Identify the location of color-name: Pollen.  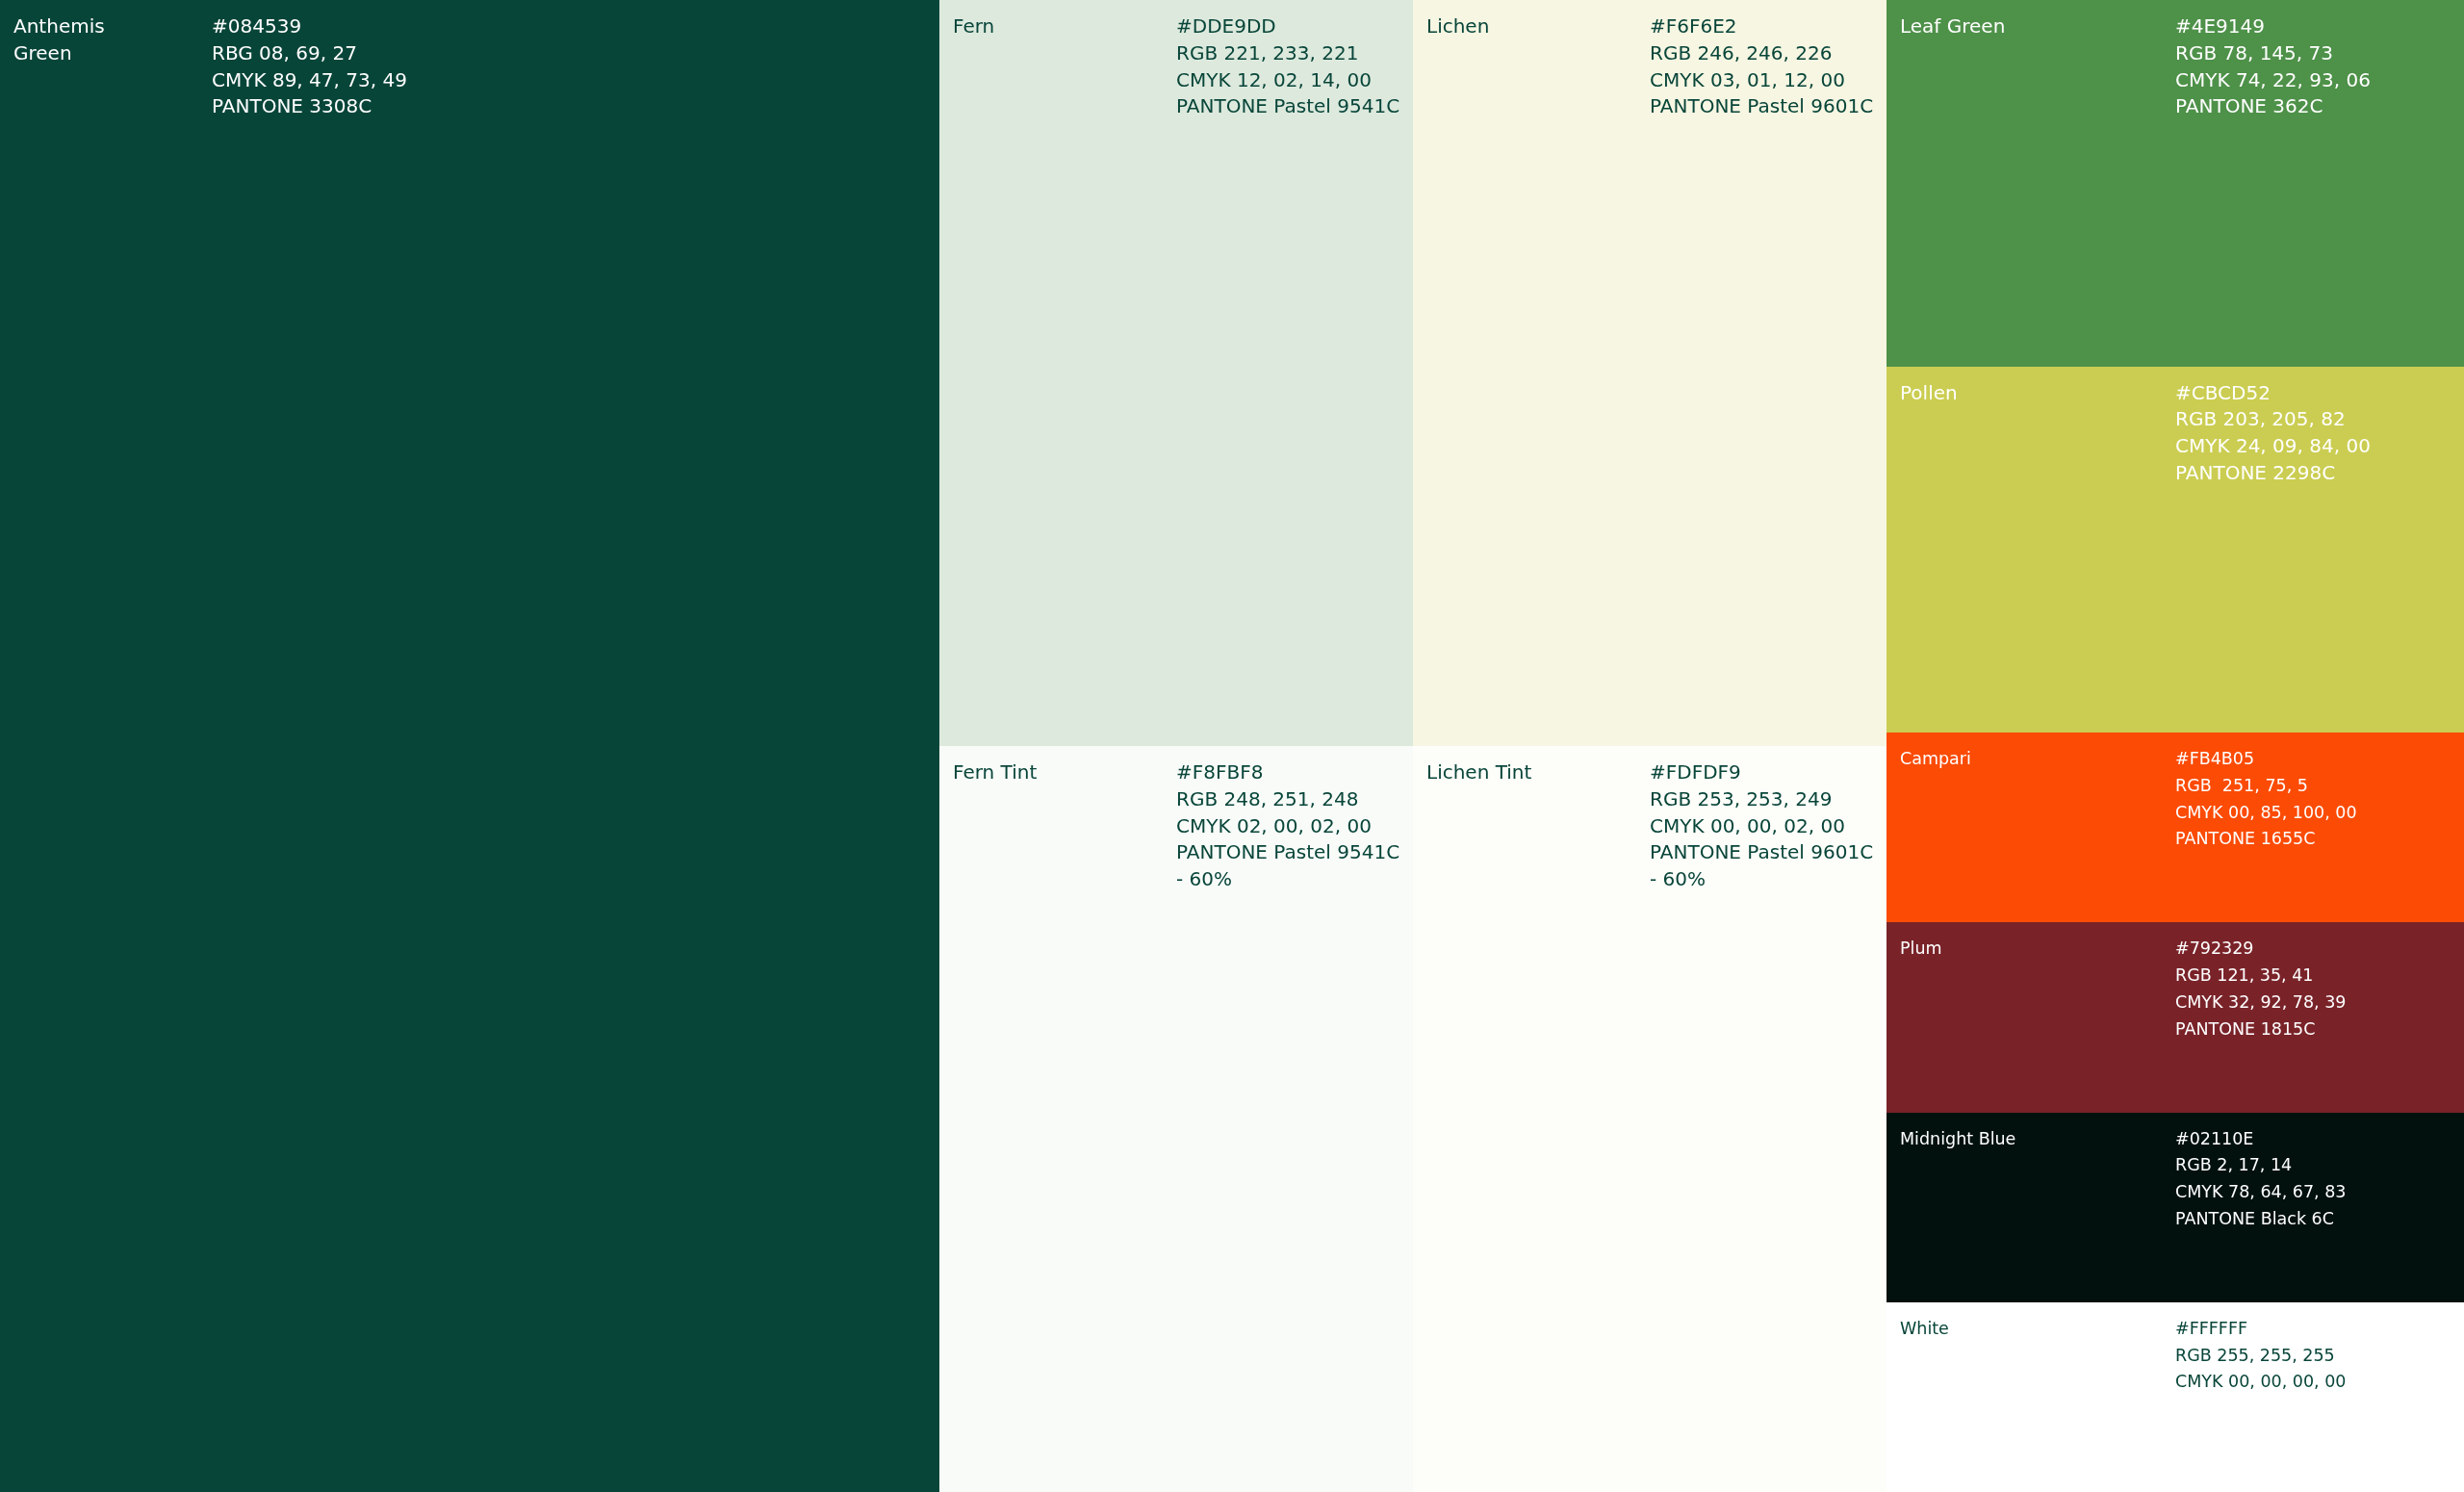
(1929, 392).